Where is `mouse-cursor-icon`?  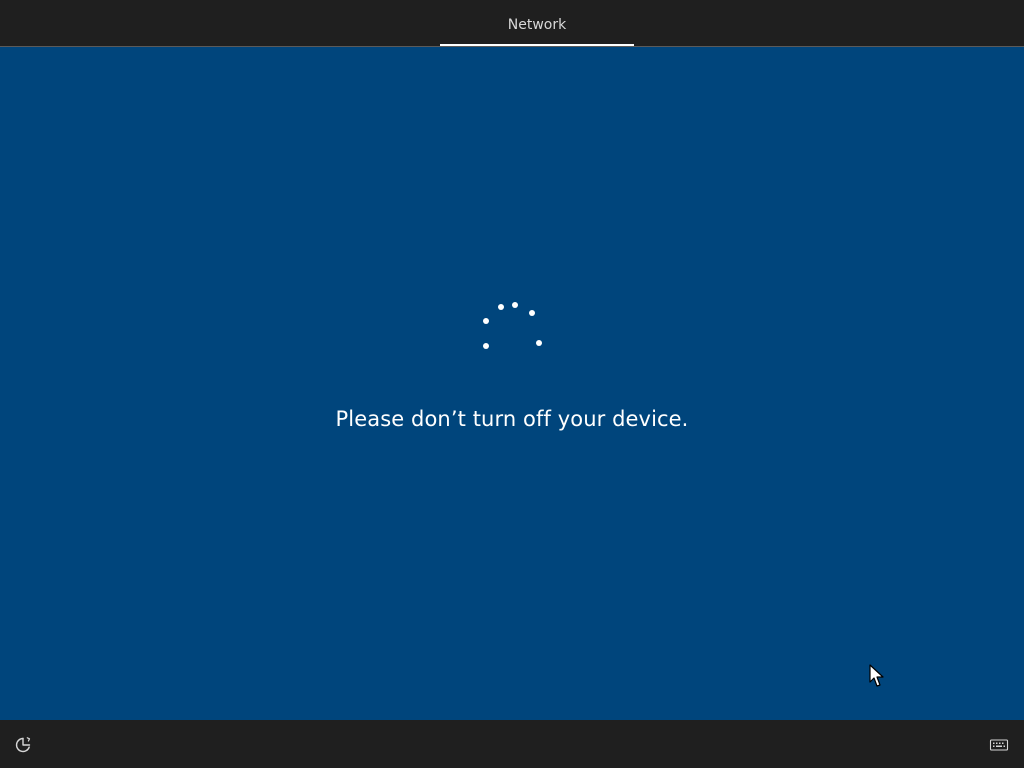
mouse-cursor-icon is located at coordinates (876, 675).